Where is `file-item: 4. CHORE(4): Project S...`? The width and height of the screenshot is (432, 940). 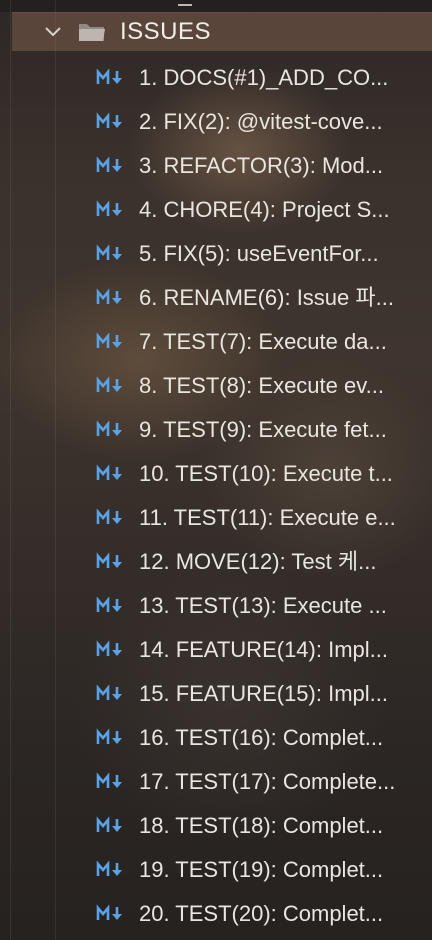 file-item: 4. CHORE(4): Project S... is located at coordinates (216, 210).